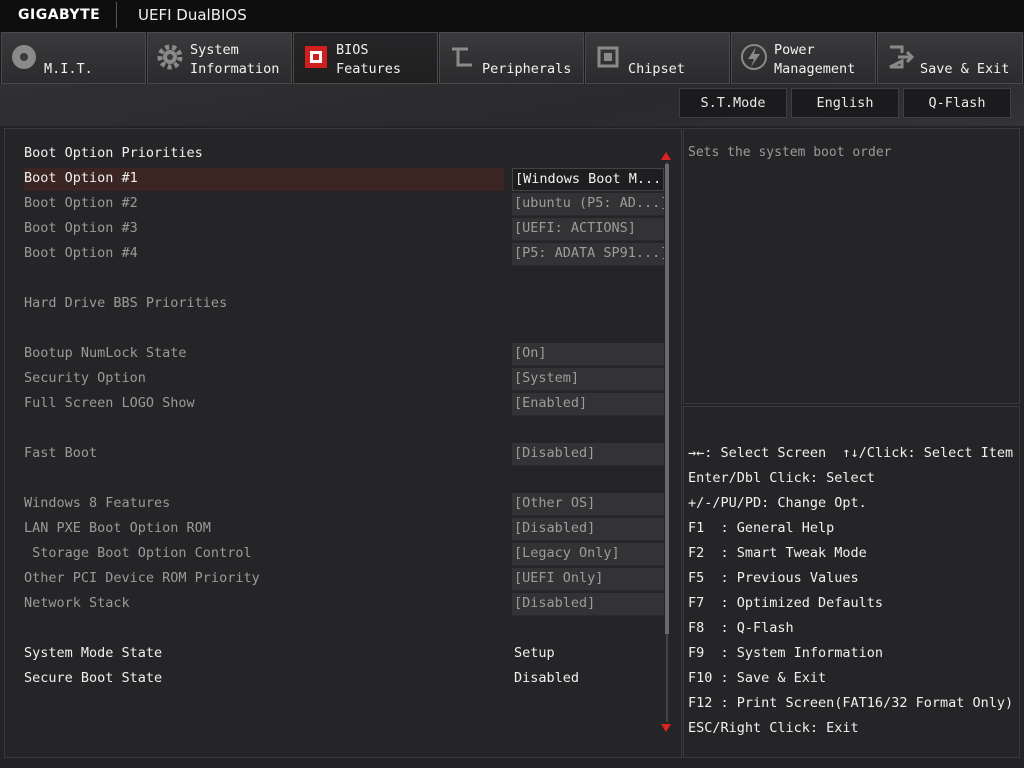 This screenshot has width=1024, height=768. I want to click on setting-boot-option-1: Boot Option #1 [Windows Boot M...], so click(344, 179).